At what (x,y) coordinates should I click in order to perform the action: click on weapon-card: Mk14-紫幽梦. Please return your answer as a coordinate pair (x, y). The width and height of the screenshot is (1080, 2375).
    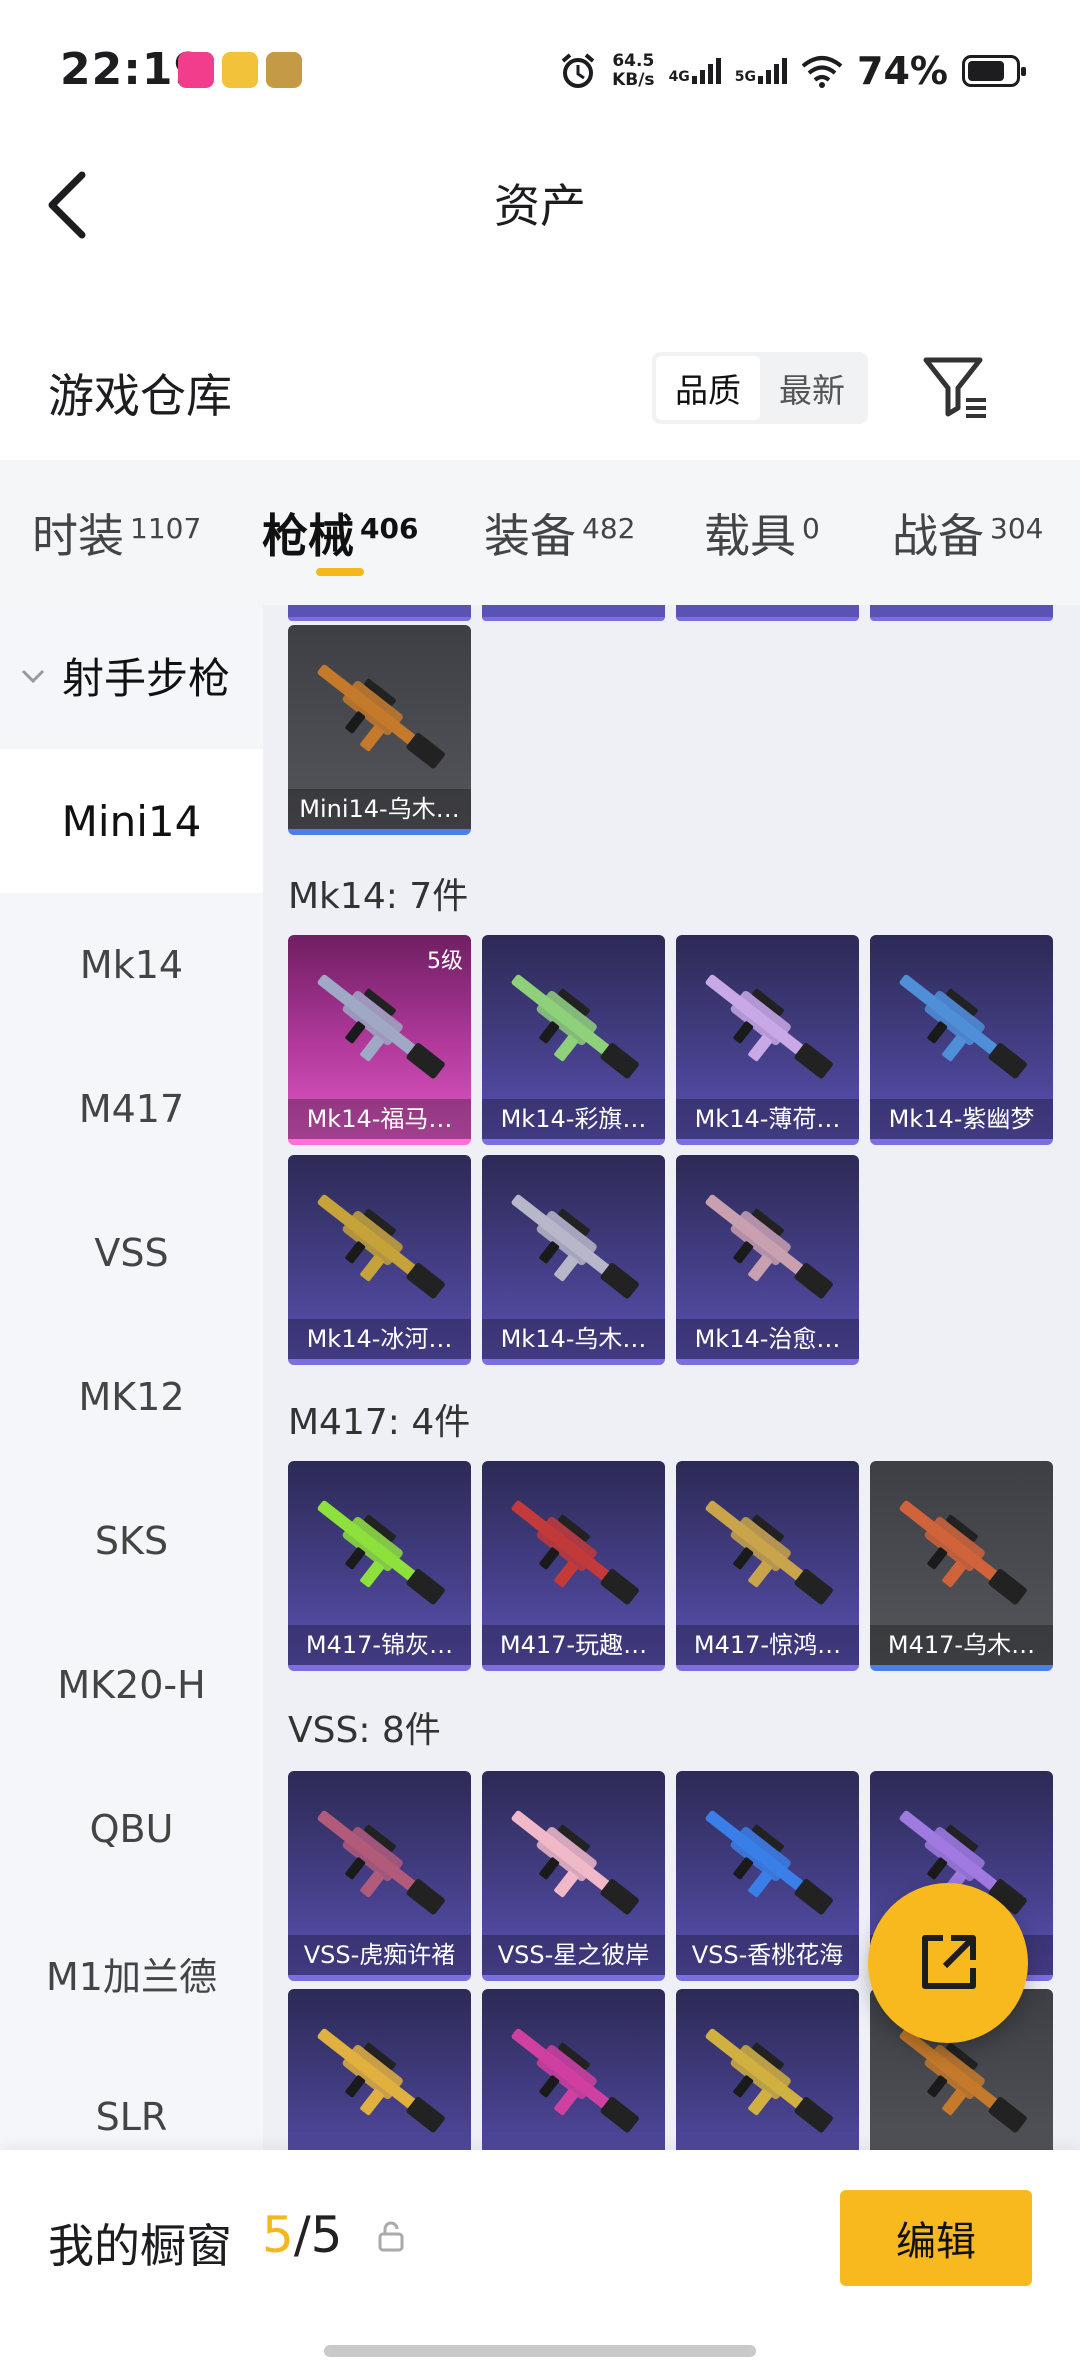
    Looking at the image, I should click on (961, 1040).